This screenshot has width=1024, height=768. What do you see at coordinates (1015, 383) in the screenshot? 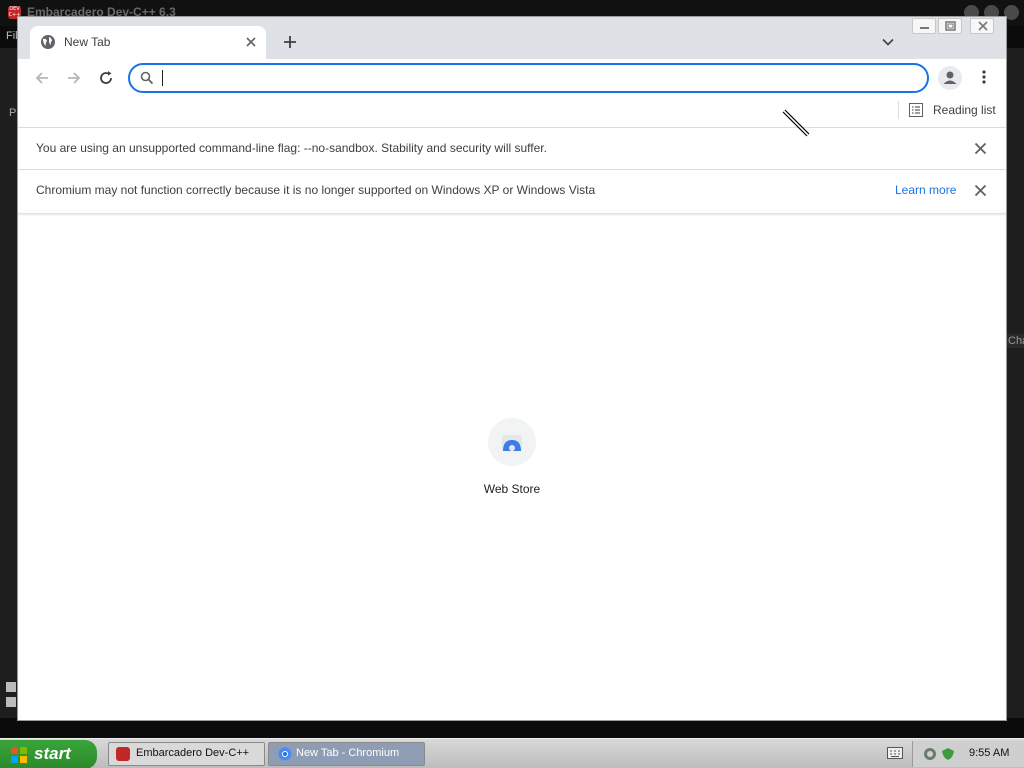
I see `background-right-strip` at bounding box center [1015, 383].